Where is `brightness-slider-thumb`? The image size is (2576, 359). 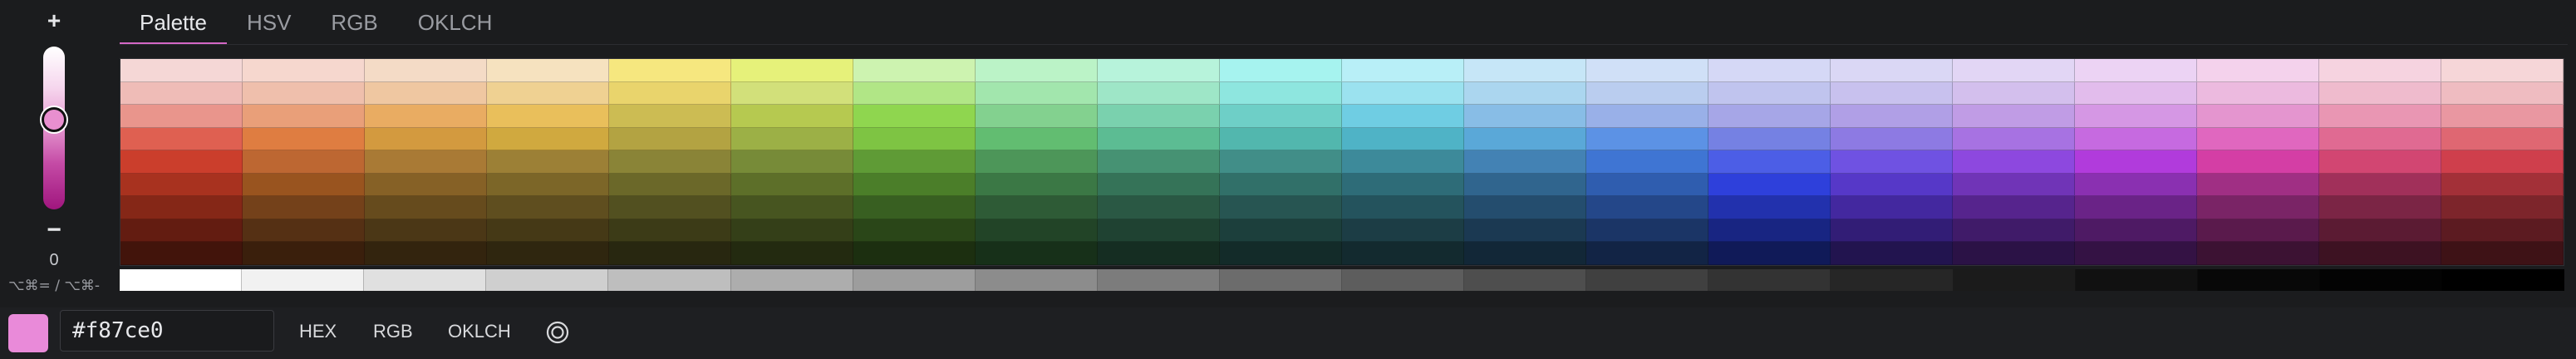 brightness-slider-thumb is located at coordinates (54, 120).